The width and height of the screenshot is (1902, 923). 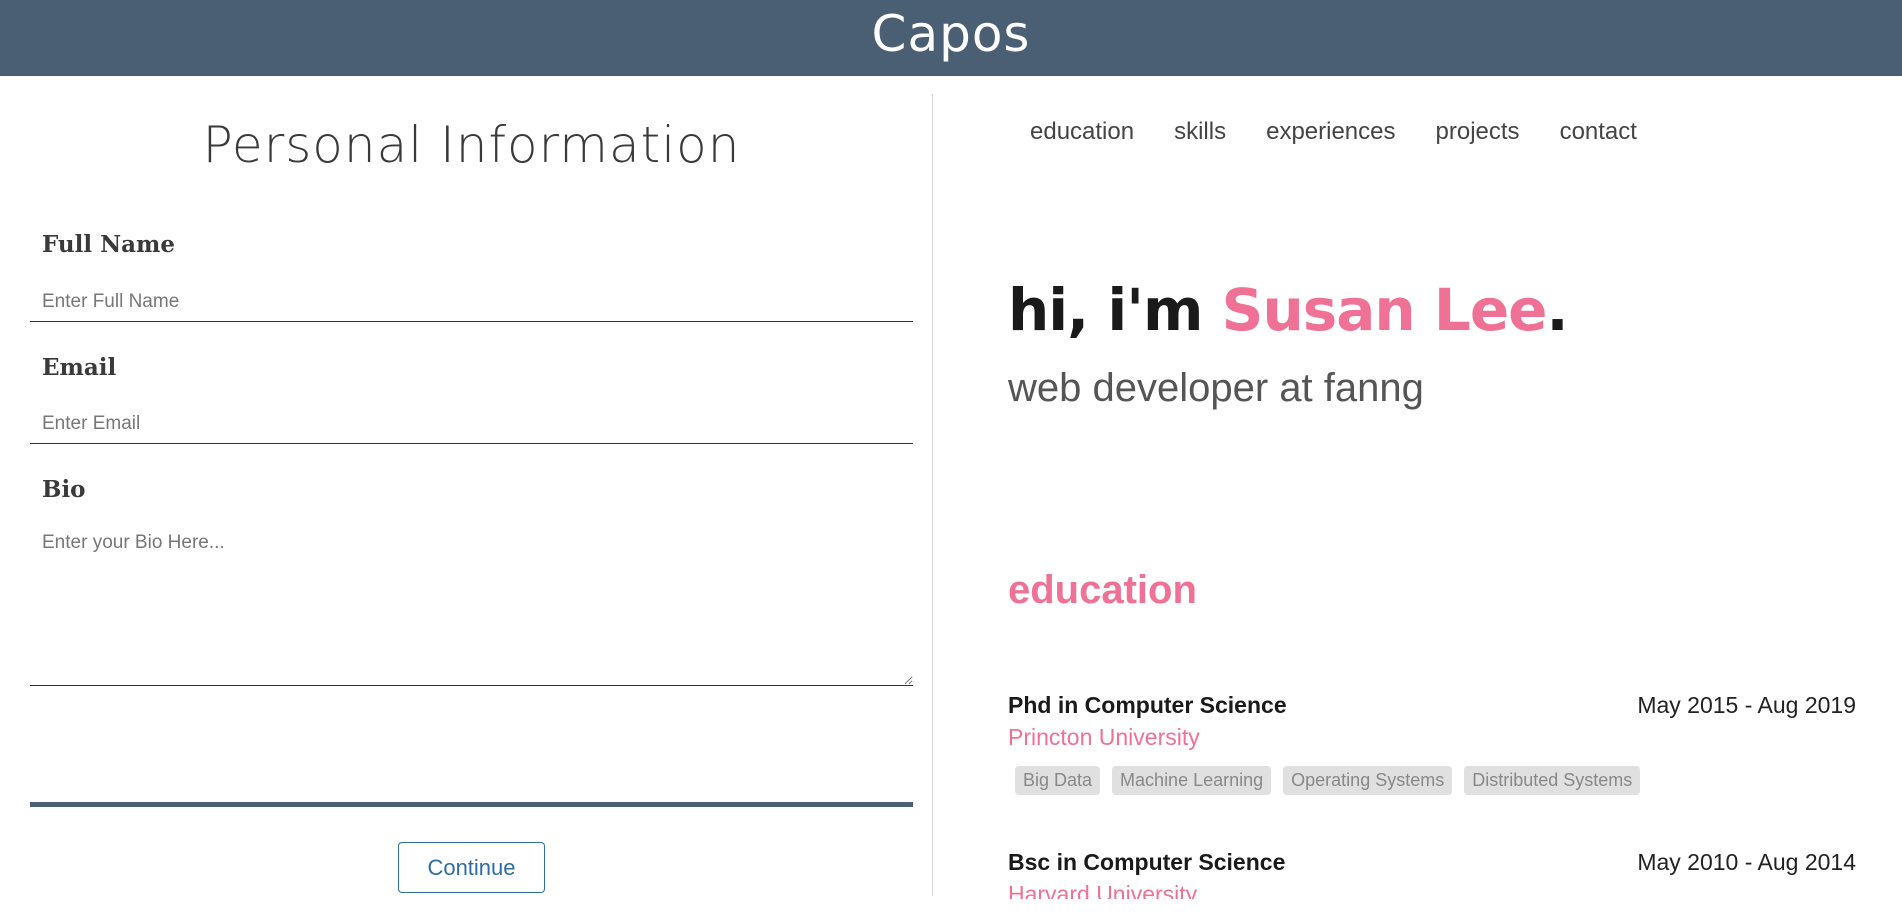 I want to click on panel-divider, so click(x=932, y=495).